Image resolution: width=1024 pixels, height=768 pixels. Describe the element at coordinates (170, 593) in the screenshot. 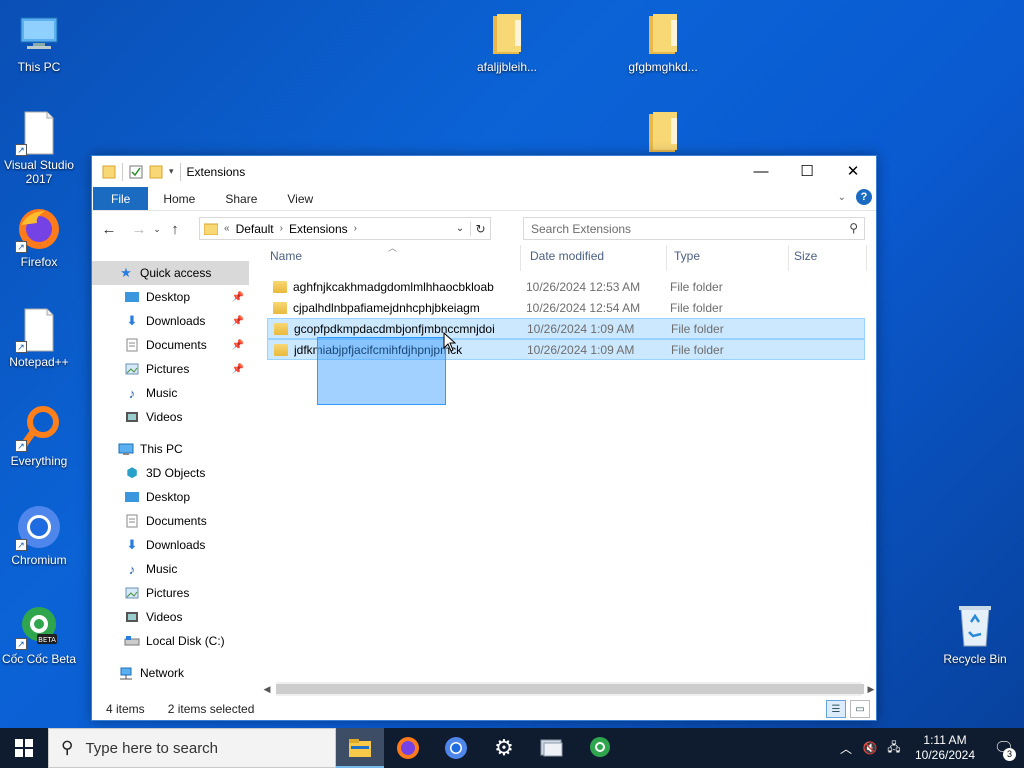

I see `sidebar-item-pc-pictures: Pictures` at that location.